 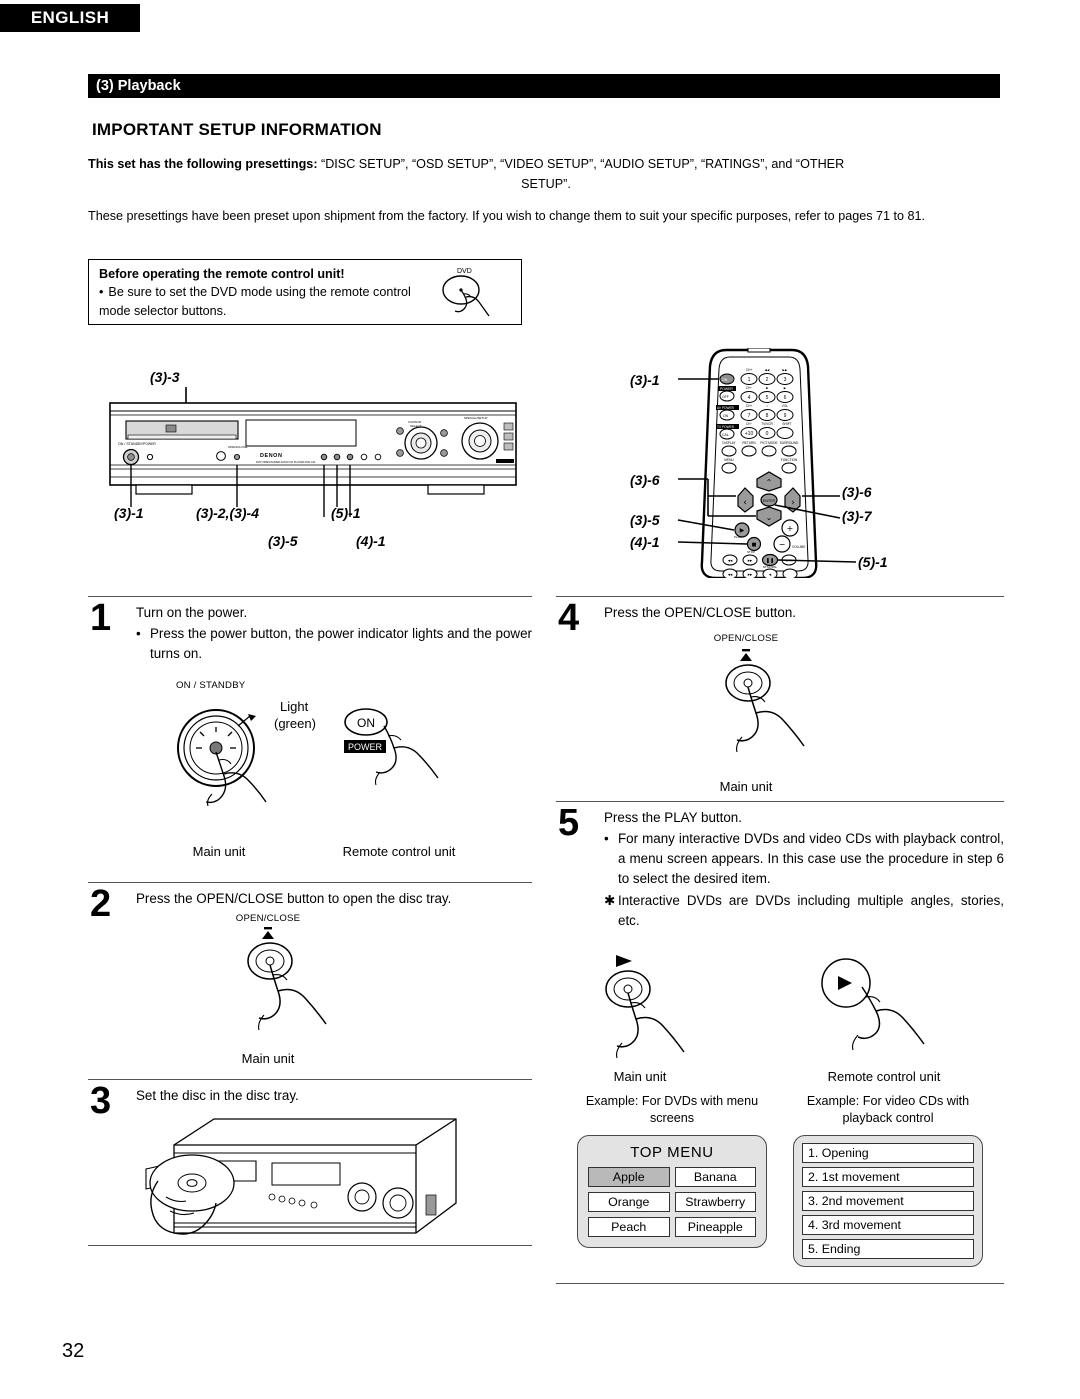 What do you see at coordinates (310, 1186) in the screenshot?
I see `step-3-figure` at bounding box center [310, 1186].